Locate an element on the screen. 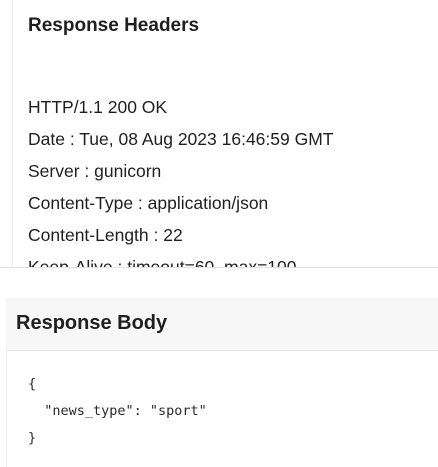  response-body-code: { "news_type": "sport"} is located at coordinates (117, 411).